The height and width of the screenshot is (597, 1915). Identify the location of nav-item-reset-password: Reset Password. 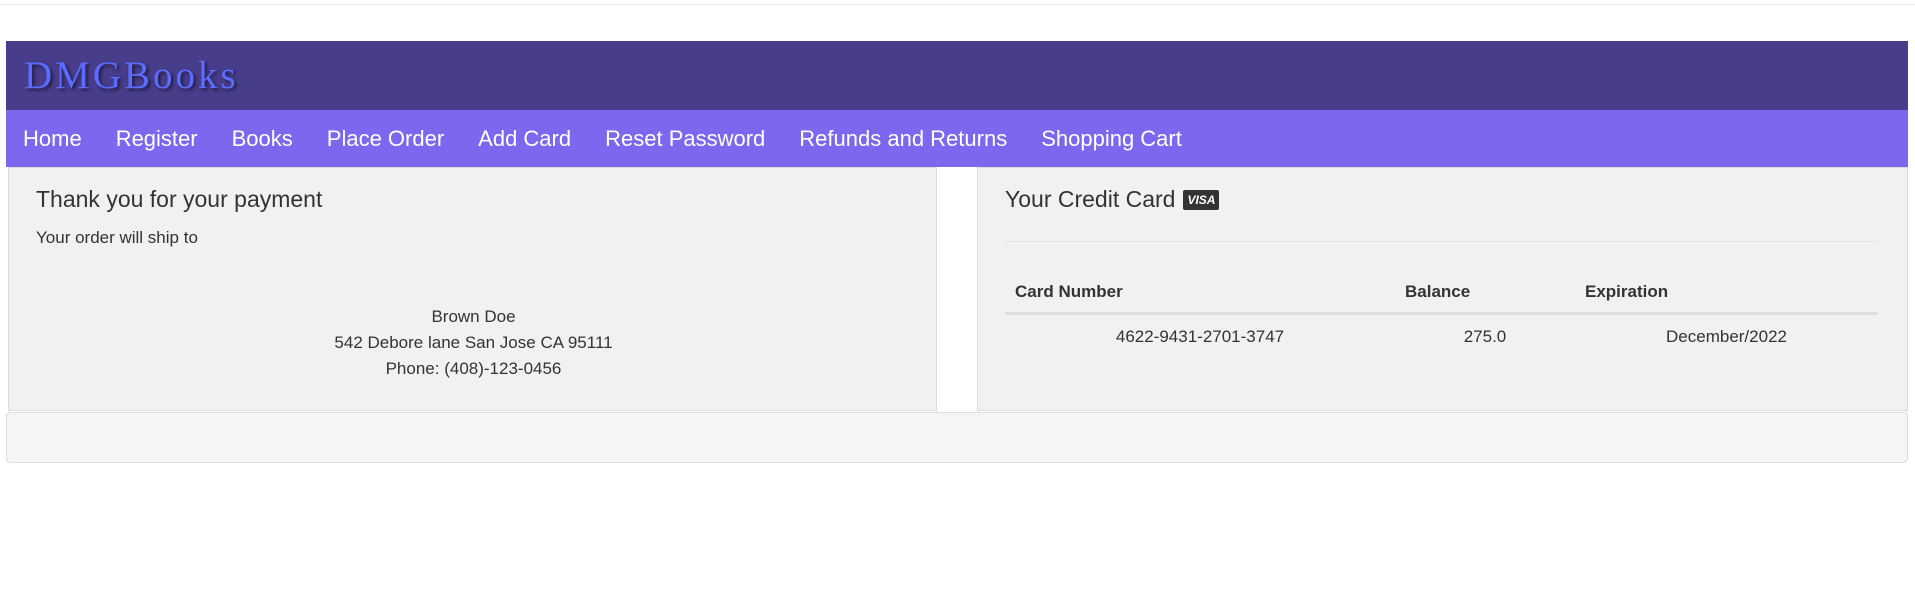
(685, 139).